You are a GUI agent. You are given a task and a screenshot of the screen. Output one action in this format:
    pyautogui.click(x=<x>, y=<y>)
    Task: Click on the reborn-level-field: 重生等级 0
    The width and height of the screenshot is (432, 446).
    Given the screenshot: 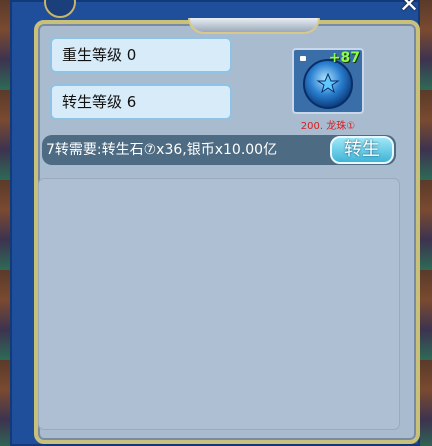 What is the action you would take?
    pyautogui.click(x=141, y=55)
    